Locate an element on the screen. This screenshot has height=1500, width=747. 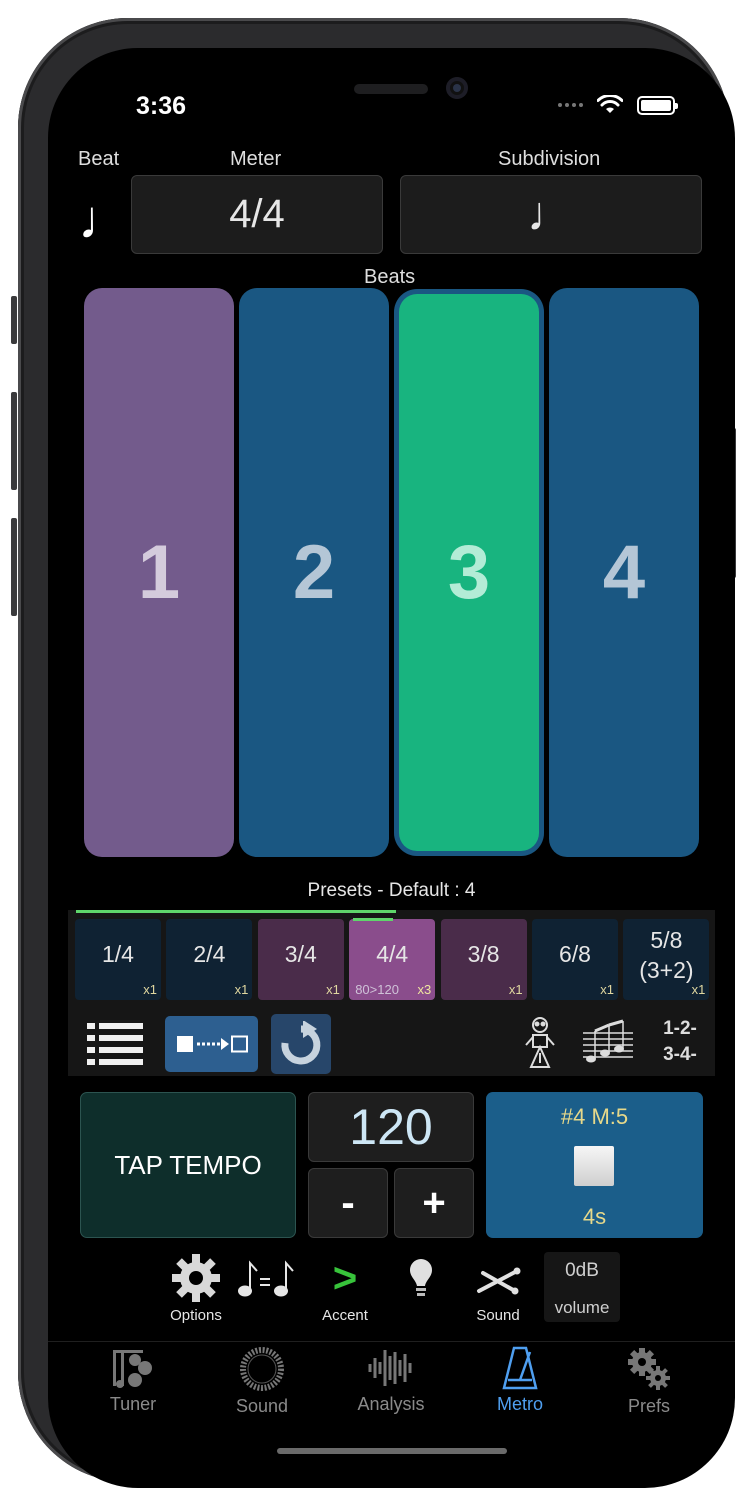
play-status: #4 M:5 is located at coordinates (594, 1116).